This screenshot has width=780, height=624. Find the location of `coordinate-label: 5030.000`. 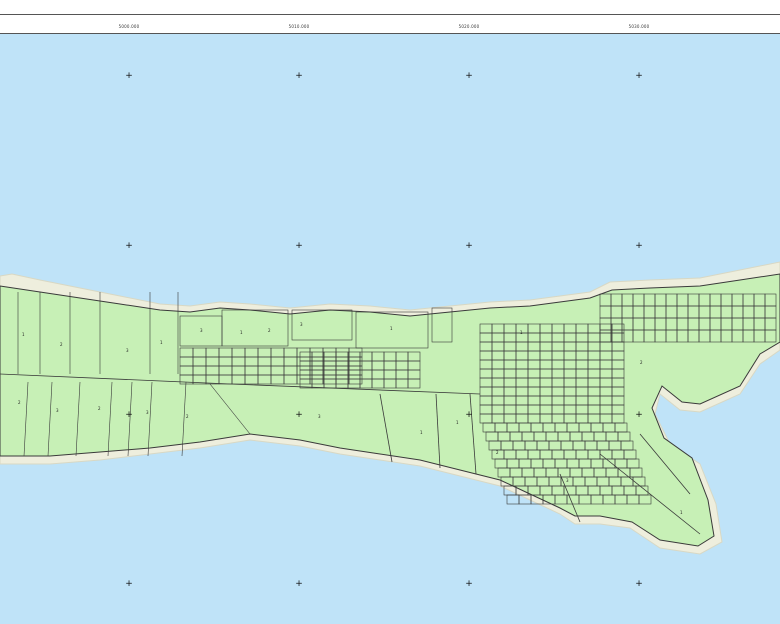

coordinate-label: 5030.000 is located at coordinates (639, 26).